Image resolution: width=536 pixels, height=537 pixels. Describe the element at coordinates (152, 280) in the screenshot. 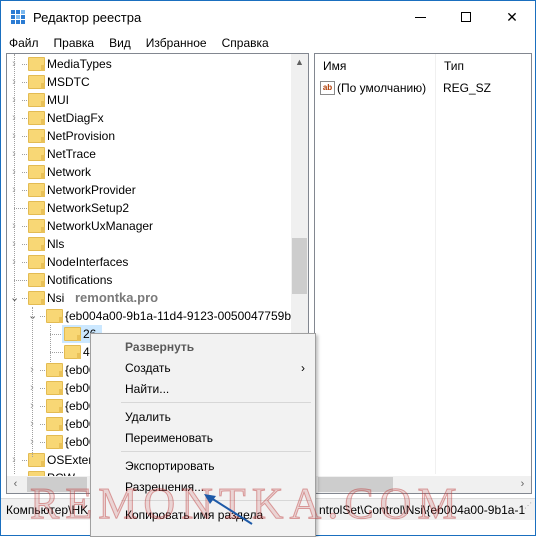

I see `tree-item: Notifications` at that location.